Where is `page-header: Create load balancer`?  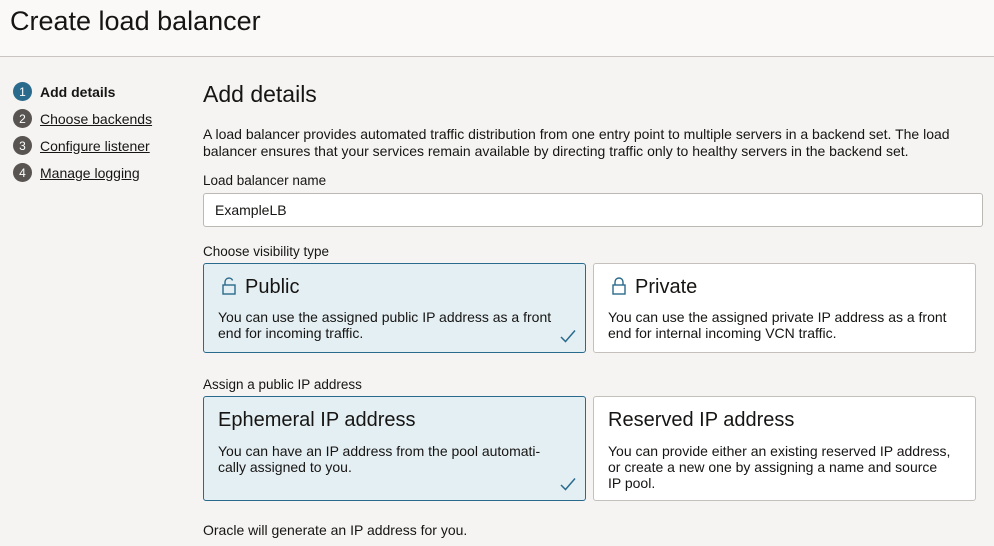
page-header: Create load balancer is located at coordinates (497, 28).